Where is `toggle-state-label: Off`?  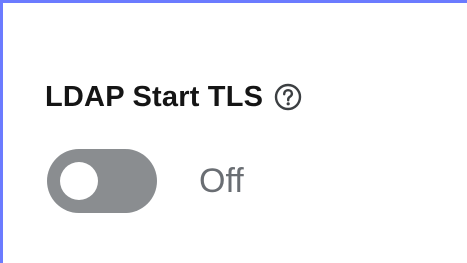
toggle-state-label: Off is located at coordinates (221, 180).